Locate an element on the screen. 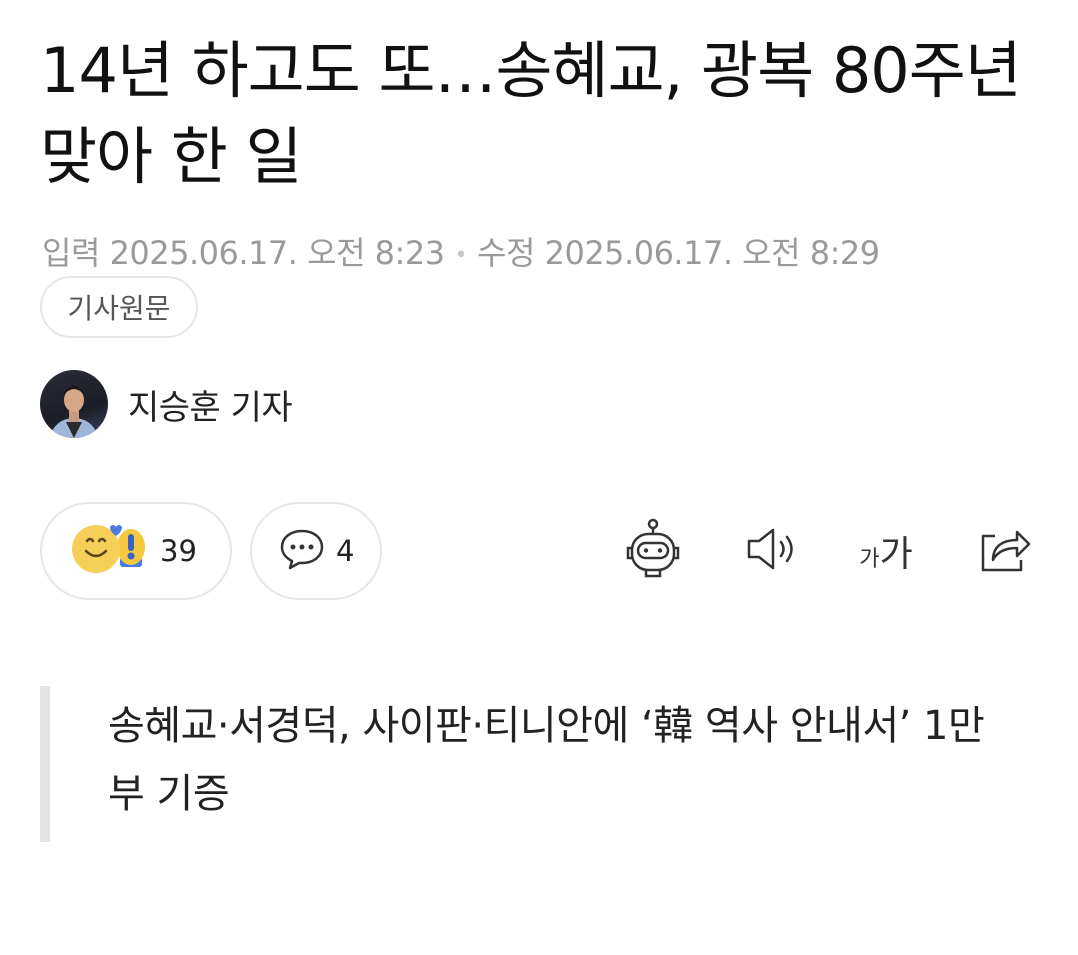  reaction-button: 39 is located at coordinates (136, 551).